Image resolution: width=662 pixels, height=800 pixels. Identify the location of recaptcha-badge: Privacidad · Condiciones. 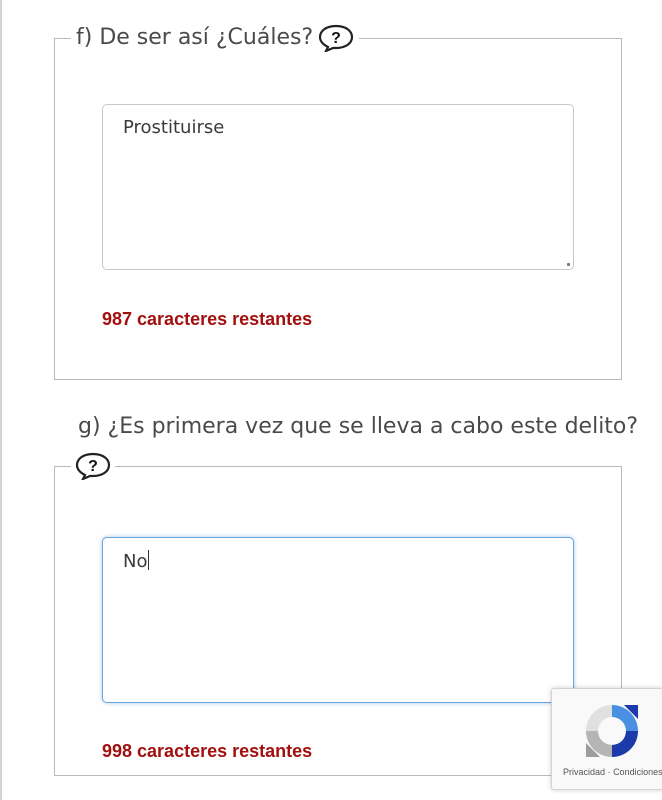
(606, 739).